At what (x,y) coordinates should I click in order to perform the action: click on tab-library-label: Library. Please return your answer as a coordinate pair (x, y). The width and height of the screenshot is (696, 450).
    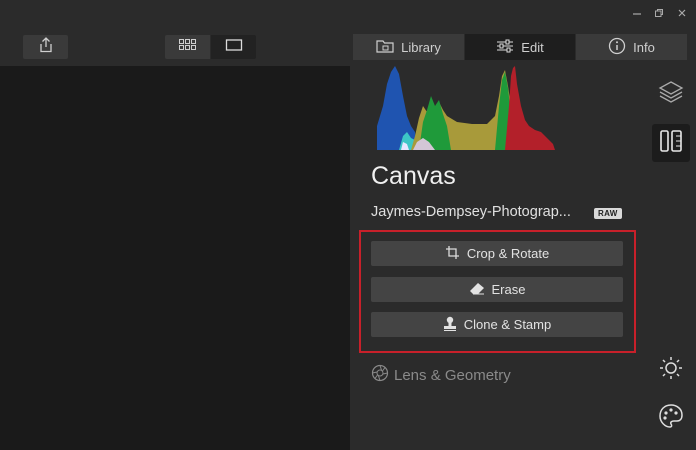
    Looking at the image, I should click on (421, 47).